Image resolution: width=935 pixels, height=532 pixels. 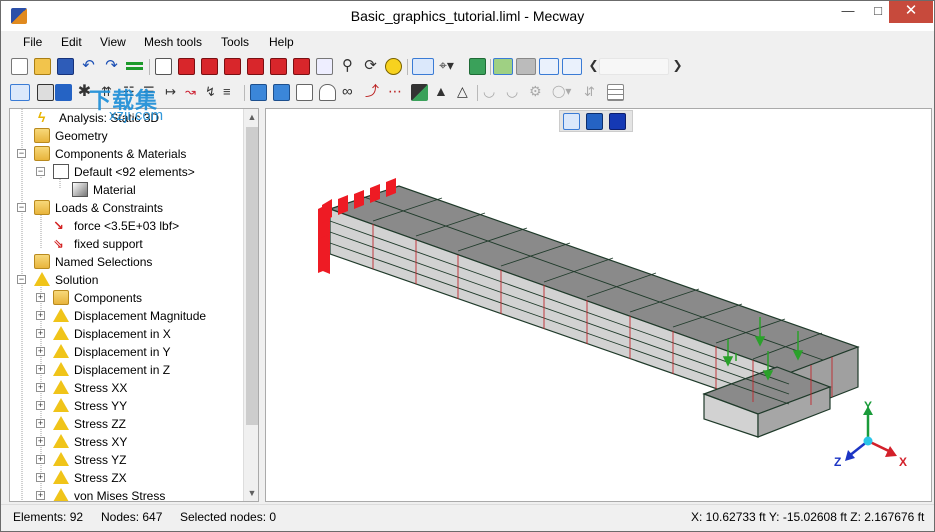 What do you see at coordinates (327, 92) in the screenshot?
I see `revolve-icon` at bounding box center [327, 92].